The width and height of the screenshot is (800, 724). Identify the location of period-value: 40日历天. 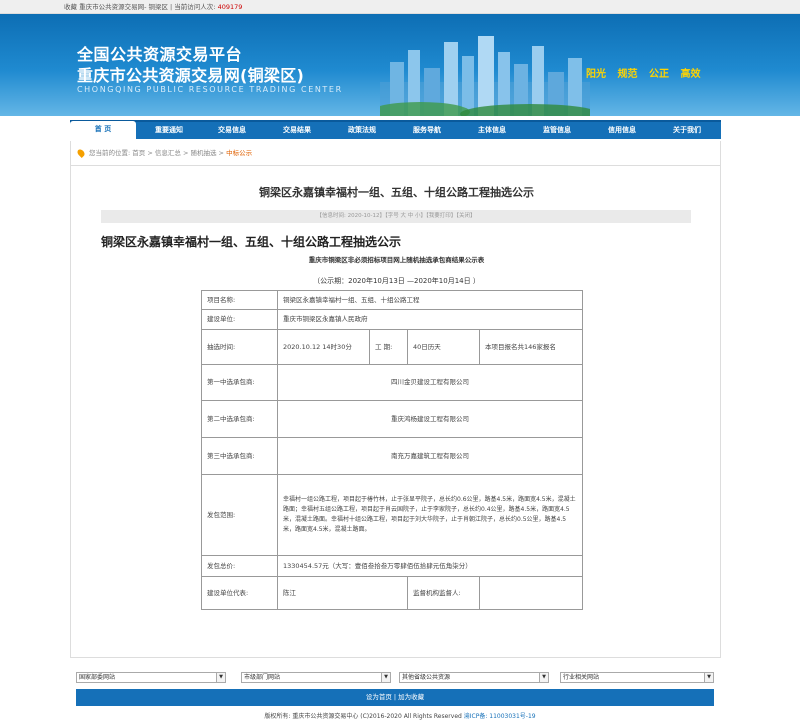
(443, 347).